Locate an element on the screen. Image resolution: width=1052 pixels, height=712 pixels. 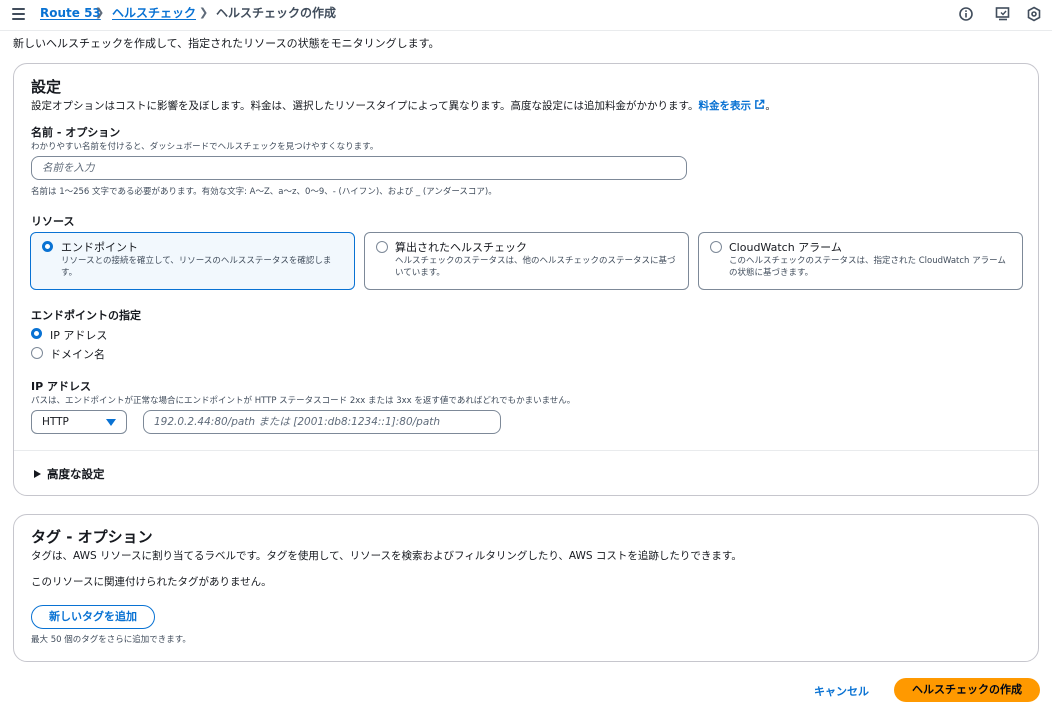
protocol-select-value: HTTP is located at coordinates (55, 422).